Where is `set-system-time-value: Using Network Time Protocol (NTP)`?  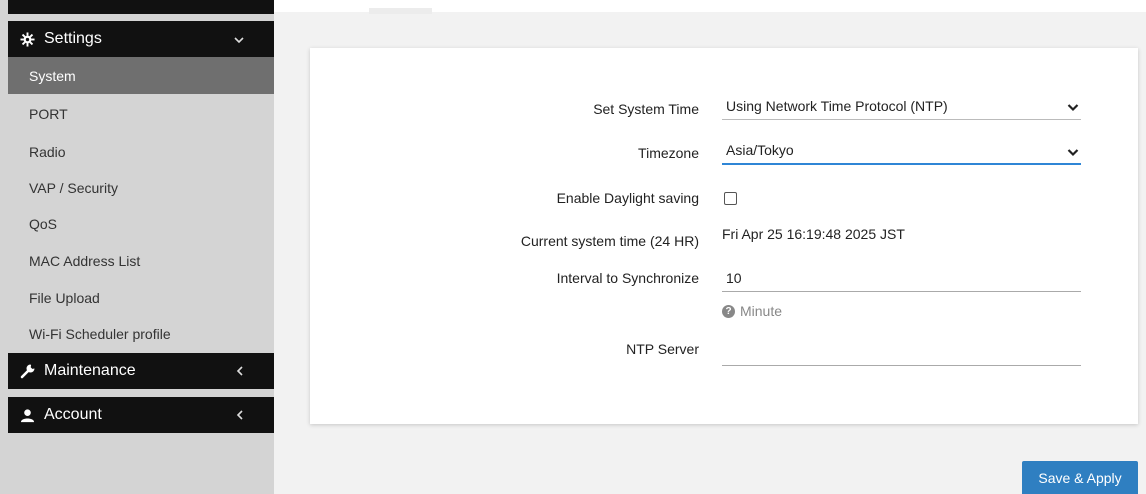 set-system-time-value: Using Network Time Protocol (NTP) is located at coordinates (837, 105).